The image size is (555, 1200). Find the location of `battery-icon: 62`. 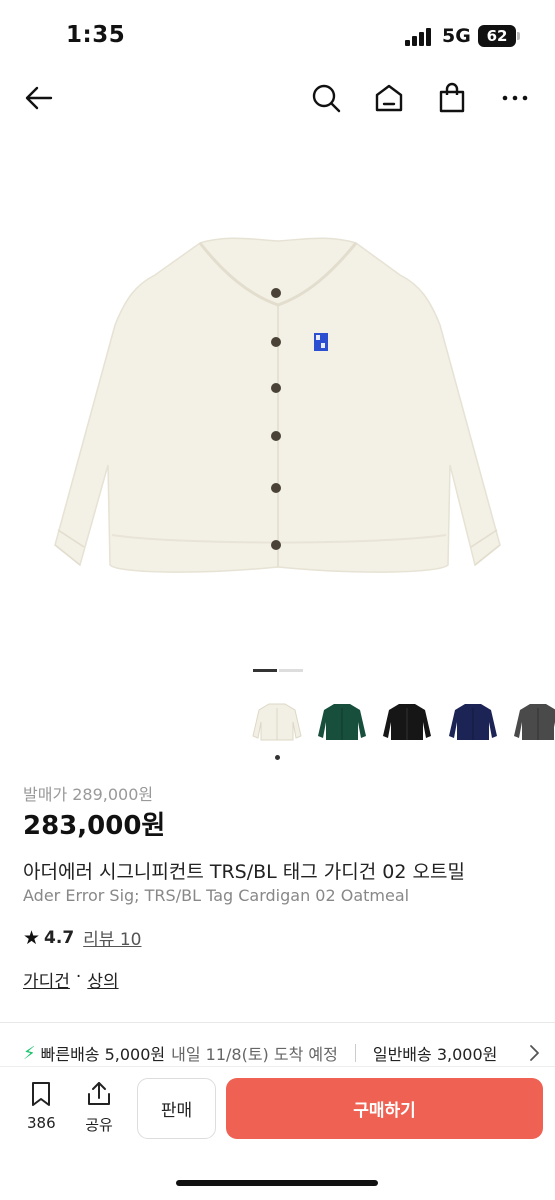

battery-icon: 62 is located at coordinates (497, 36).